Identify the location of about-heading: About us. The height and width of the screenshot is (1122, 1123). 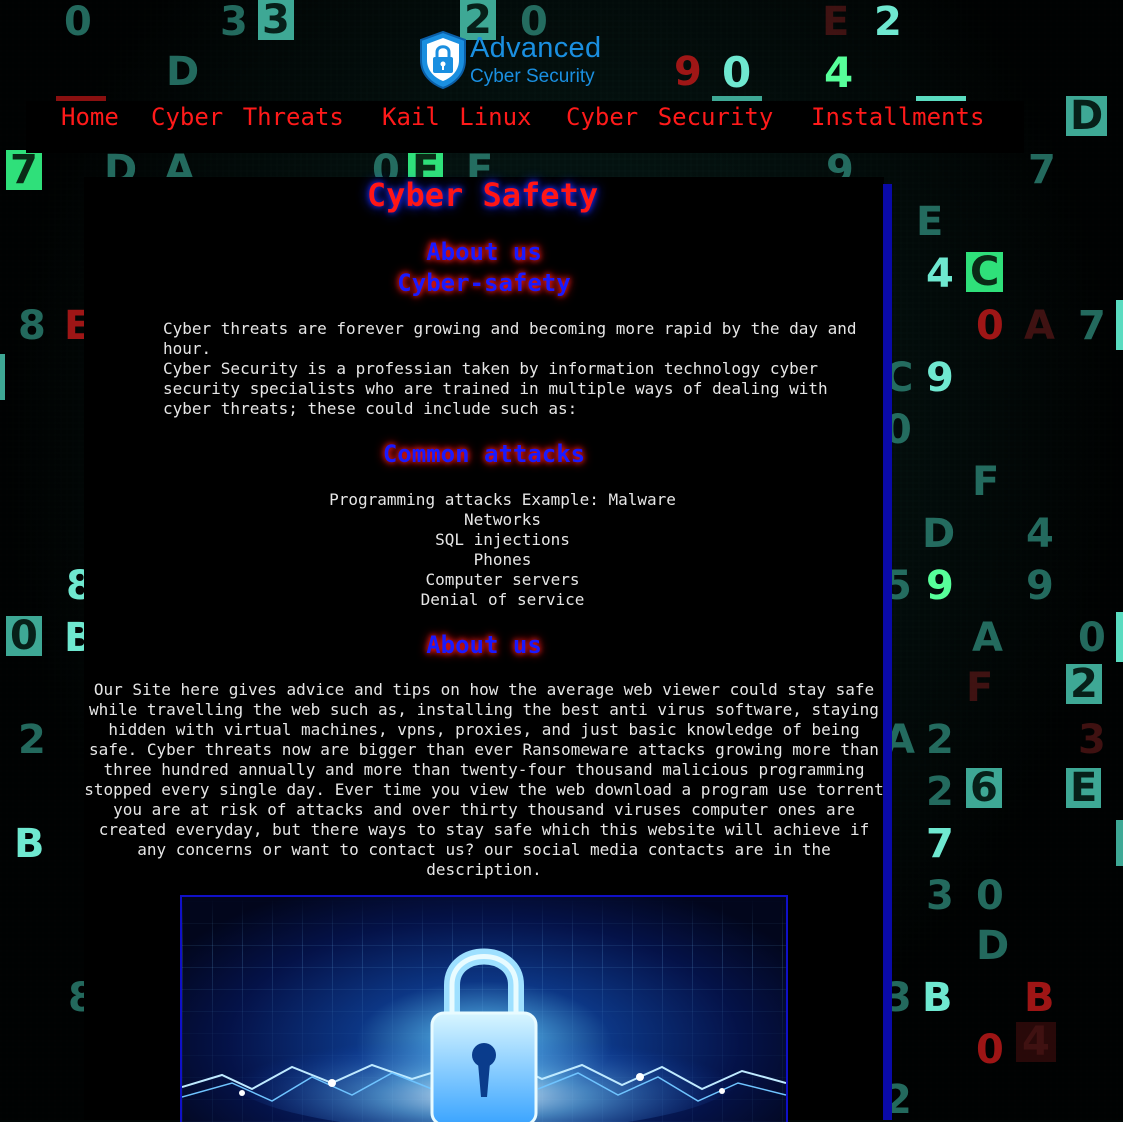
(484, 252).